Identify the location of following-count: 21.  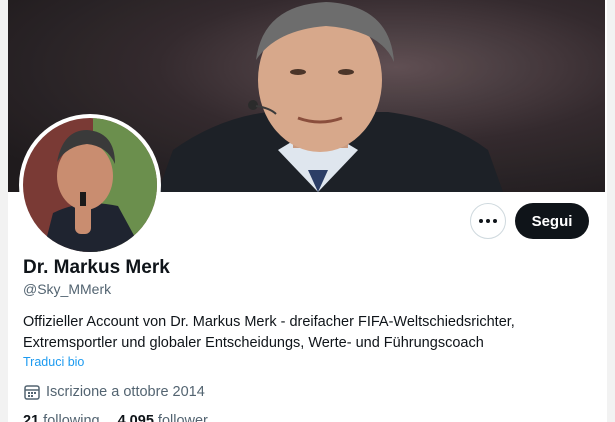
(31, 417).